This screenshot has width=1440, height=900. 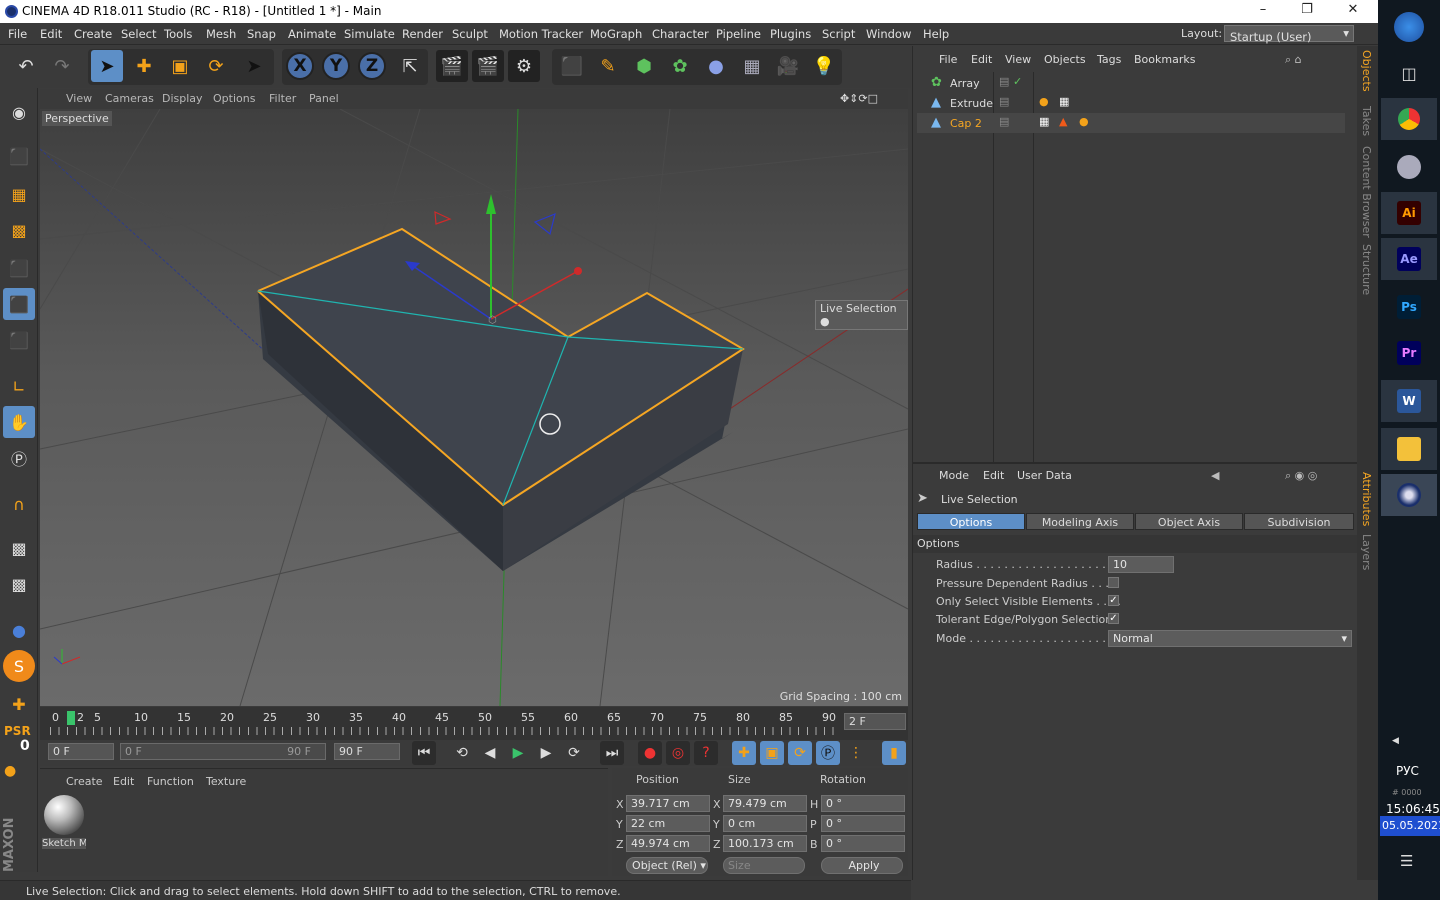 I want to click on illustrator-taskbar-button: Ai, so click(x=1409, y=213).